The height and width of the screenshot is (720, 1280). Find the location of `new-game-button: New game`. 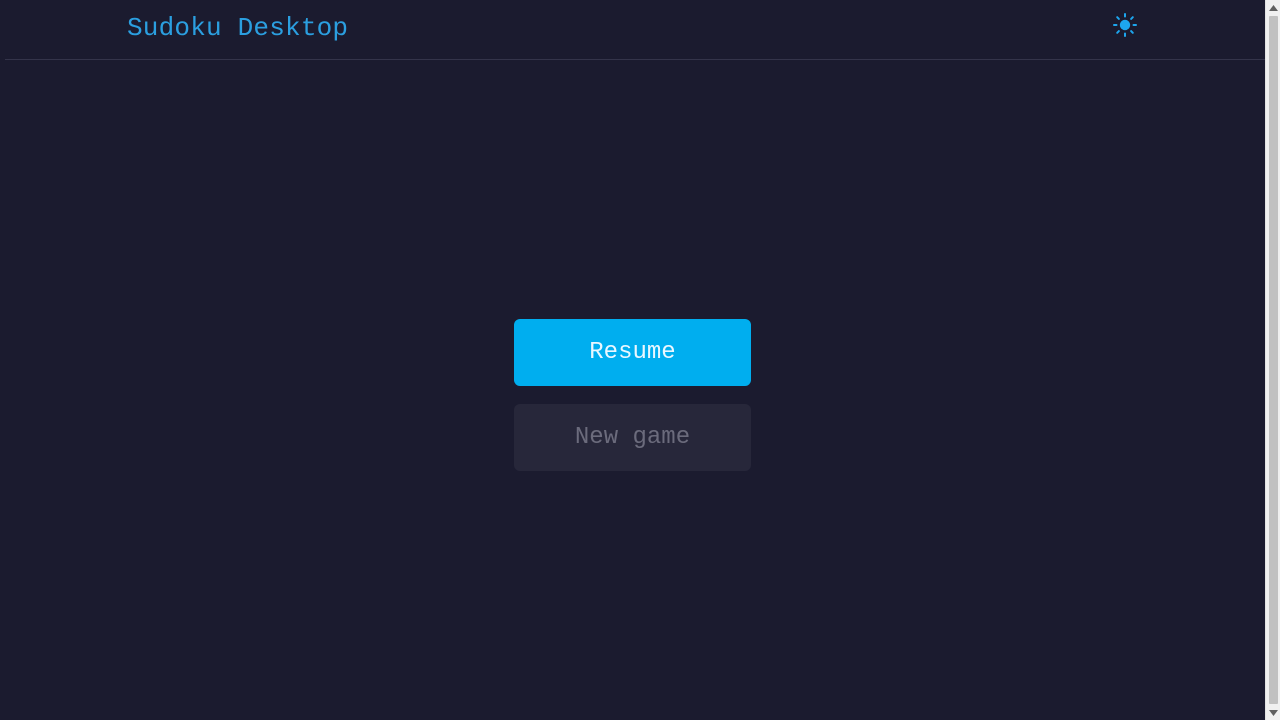

new-game-button: New game is located at coordinates (632, 437).